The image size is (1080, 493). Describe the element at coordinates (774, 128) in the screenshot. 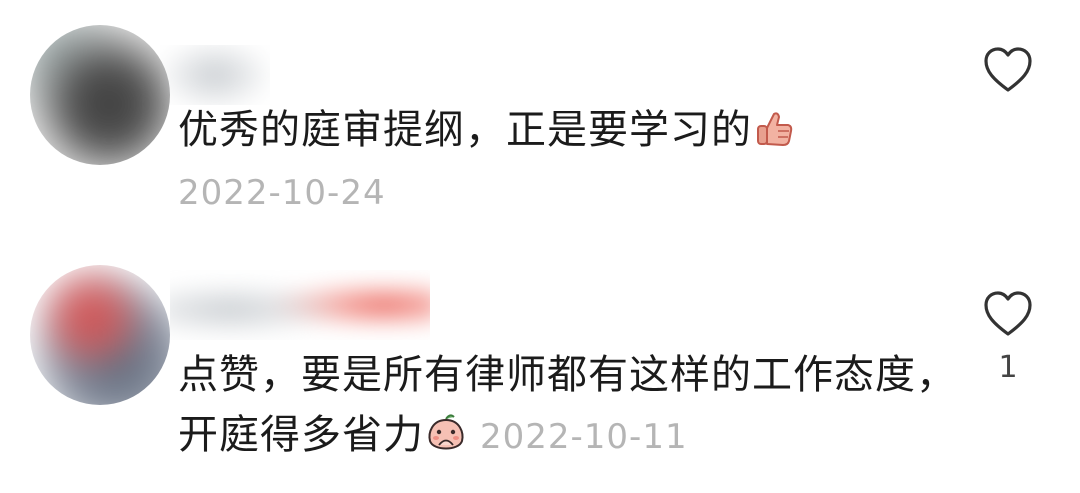

I see `thumbs-up-emoji-icon` at that location.